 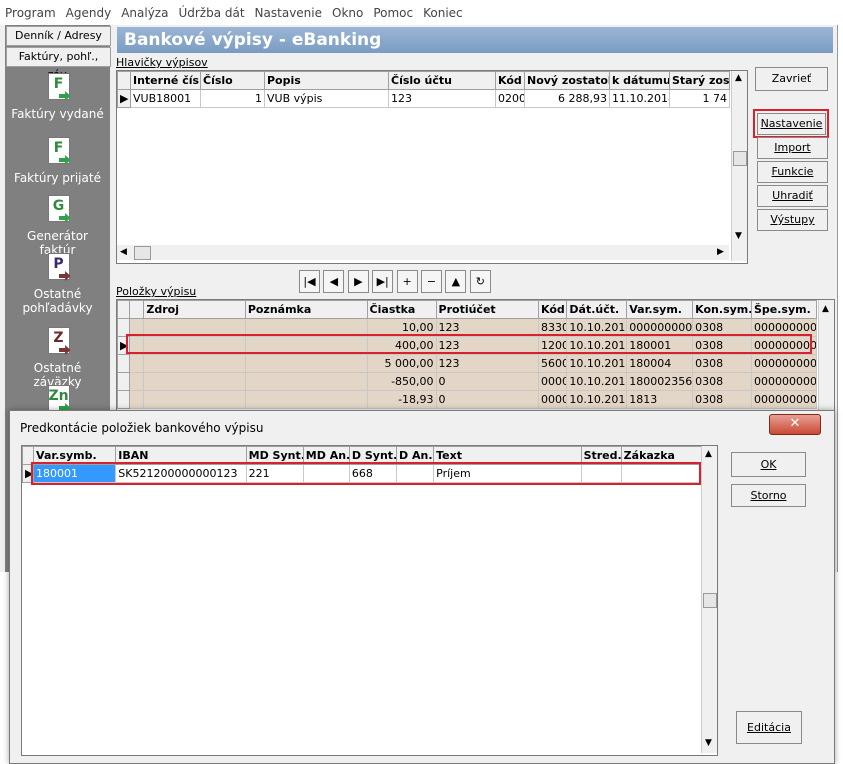 I want to click on table-cell: 8330, so click(x=552, y=327).